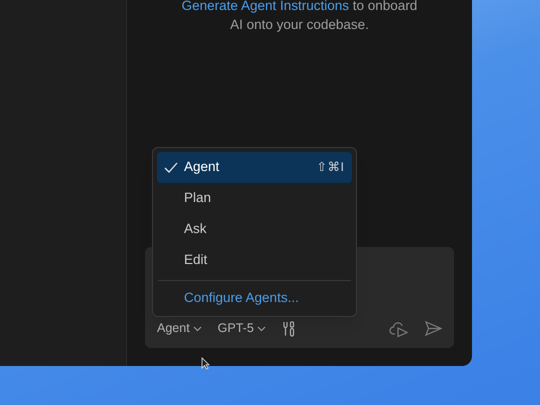 The image size is (540, 405). What do you see at coordinates (299, 17) in the screenshot?
I see `hint-text: Generate Agent Instructions to onboard AI onto your codebase.` at bounding box center [299, 17].